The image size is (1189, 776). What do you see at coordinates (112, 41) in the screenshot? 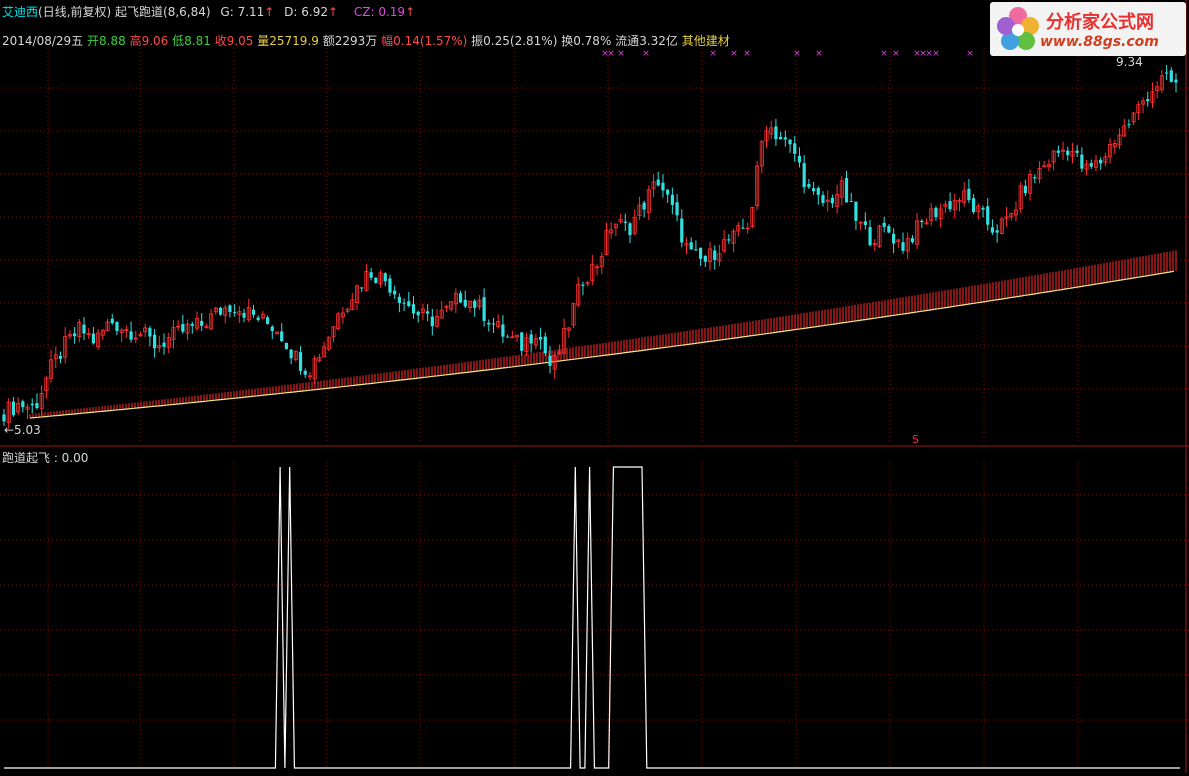
I see `open-value: 8.88` at bounding box center [112, 41].